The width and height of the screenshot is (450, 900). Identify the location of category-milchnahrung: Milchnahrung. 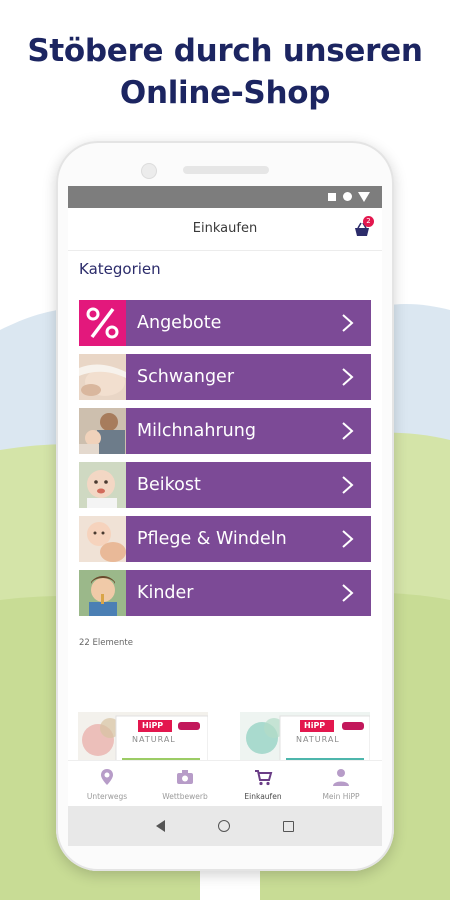
(225, 431).